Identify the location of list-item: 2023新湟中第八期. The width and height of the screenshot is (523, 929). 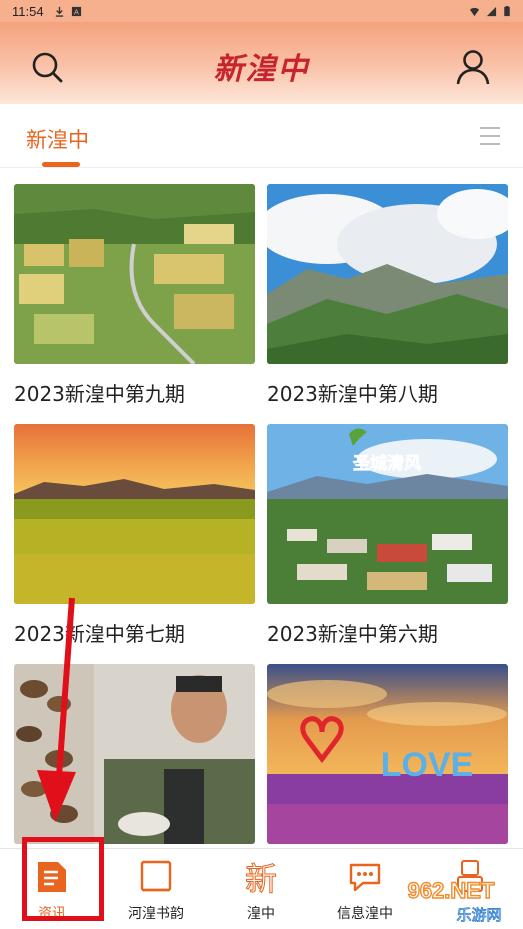
(387, 295).